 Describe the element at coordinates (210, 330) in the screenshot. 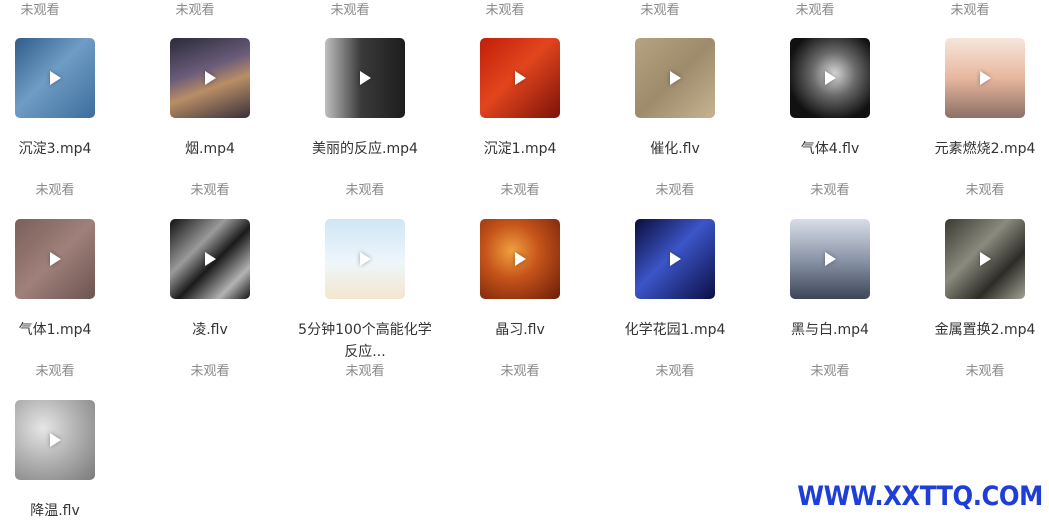

I see `file-name: 凌.flv` at that location.